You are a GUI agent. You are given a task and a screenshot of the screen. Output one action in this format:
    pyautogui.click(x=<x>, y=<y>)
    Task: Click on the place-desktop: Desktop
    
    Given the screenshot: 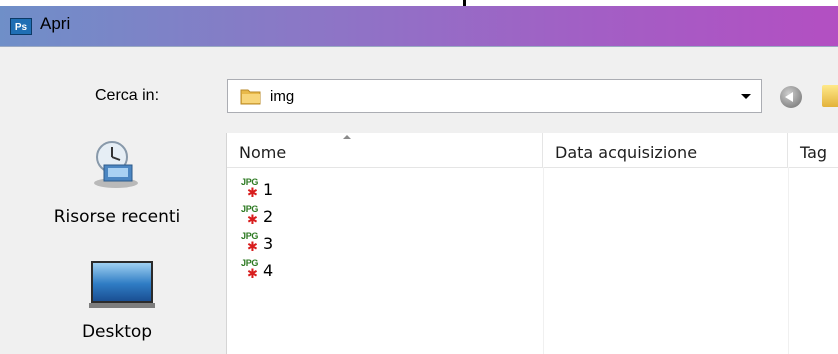 What is the action you would take?
    pyautogui.click(x=117, y=244)
    